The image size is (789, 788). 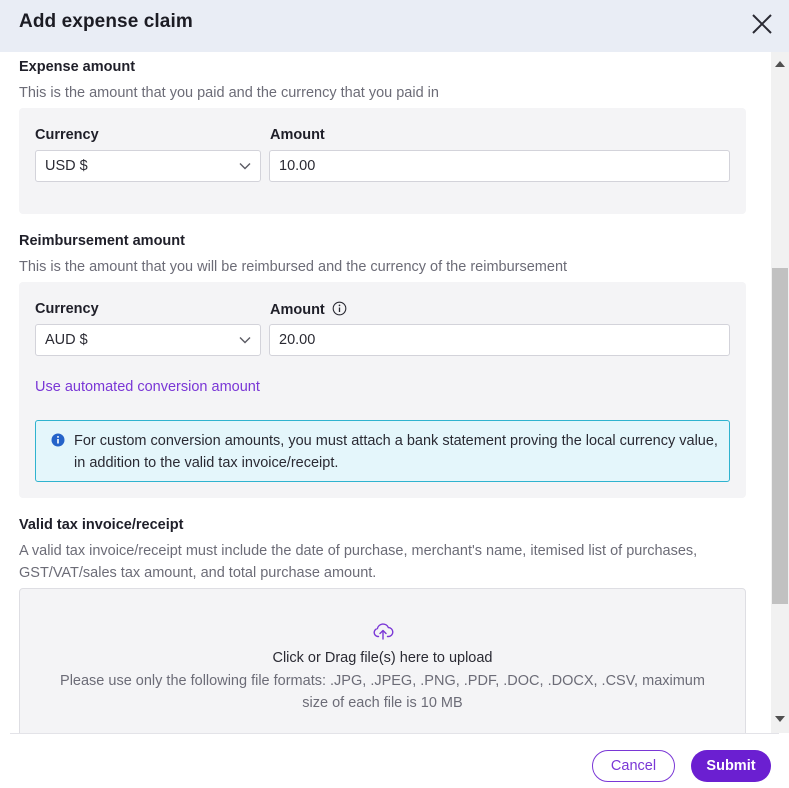 I want to click on reimbursement-amount-label-text: Amount, so click(x=297, y=310).